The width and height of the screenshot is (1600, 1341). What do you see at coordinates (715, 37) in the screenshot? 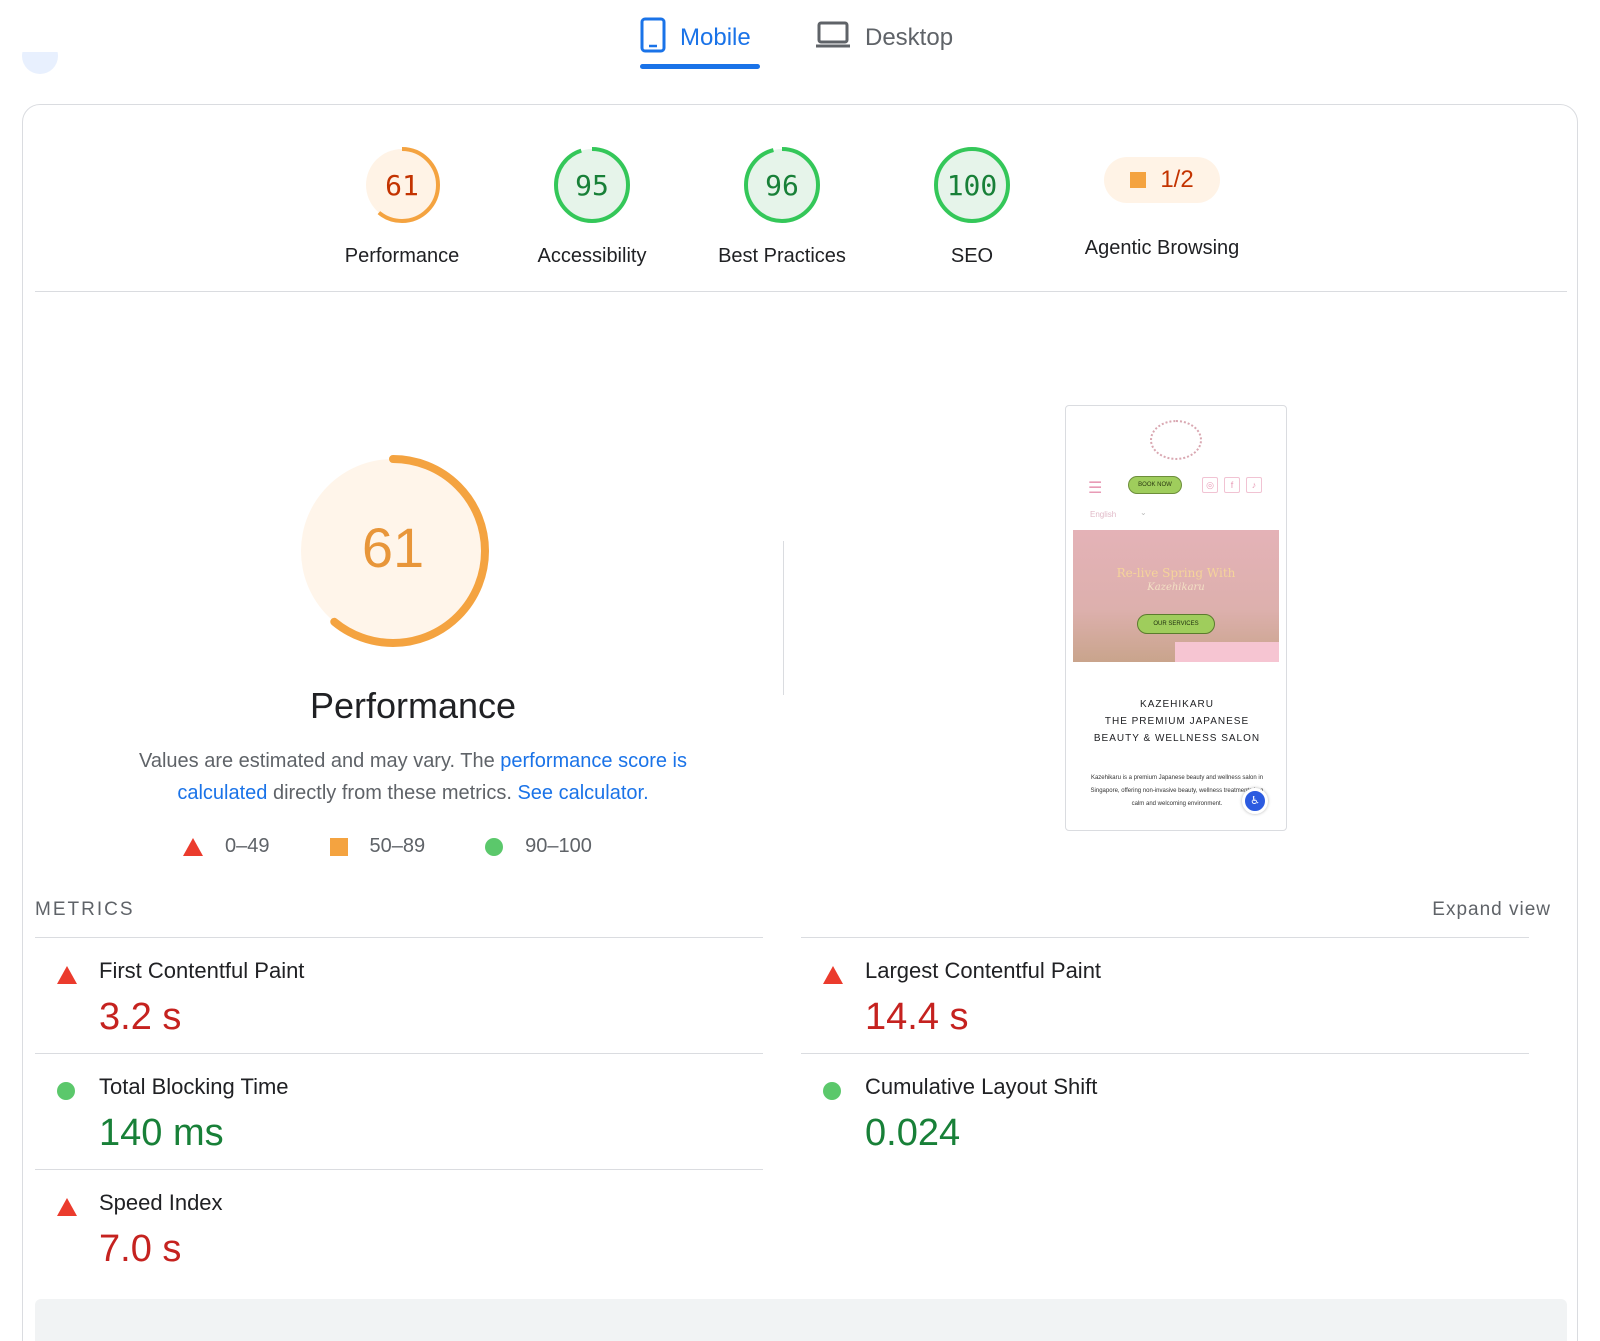
I see `tab-mobile-label: Mobile` at bounding box center [715, 37].